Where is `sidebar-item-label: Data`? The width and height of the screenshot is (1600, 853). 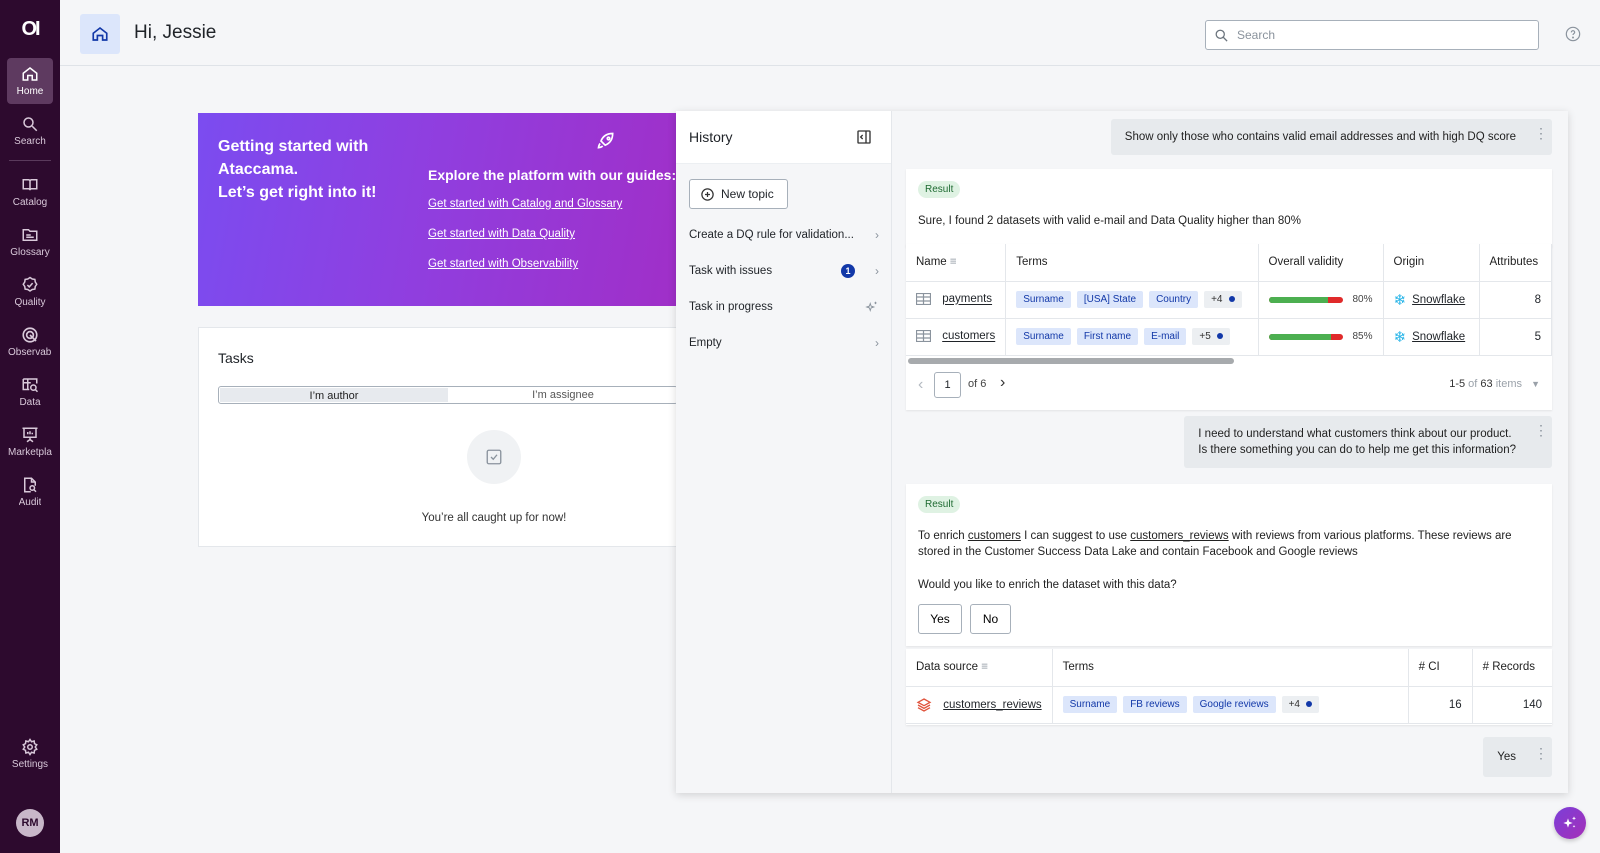
sidebar-item-label: Data is located at coordinates (30, 402).